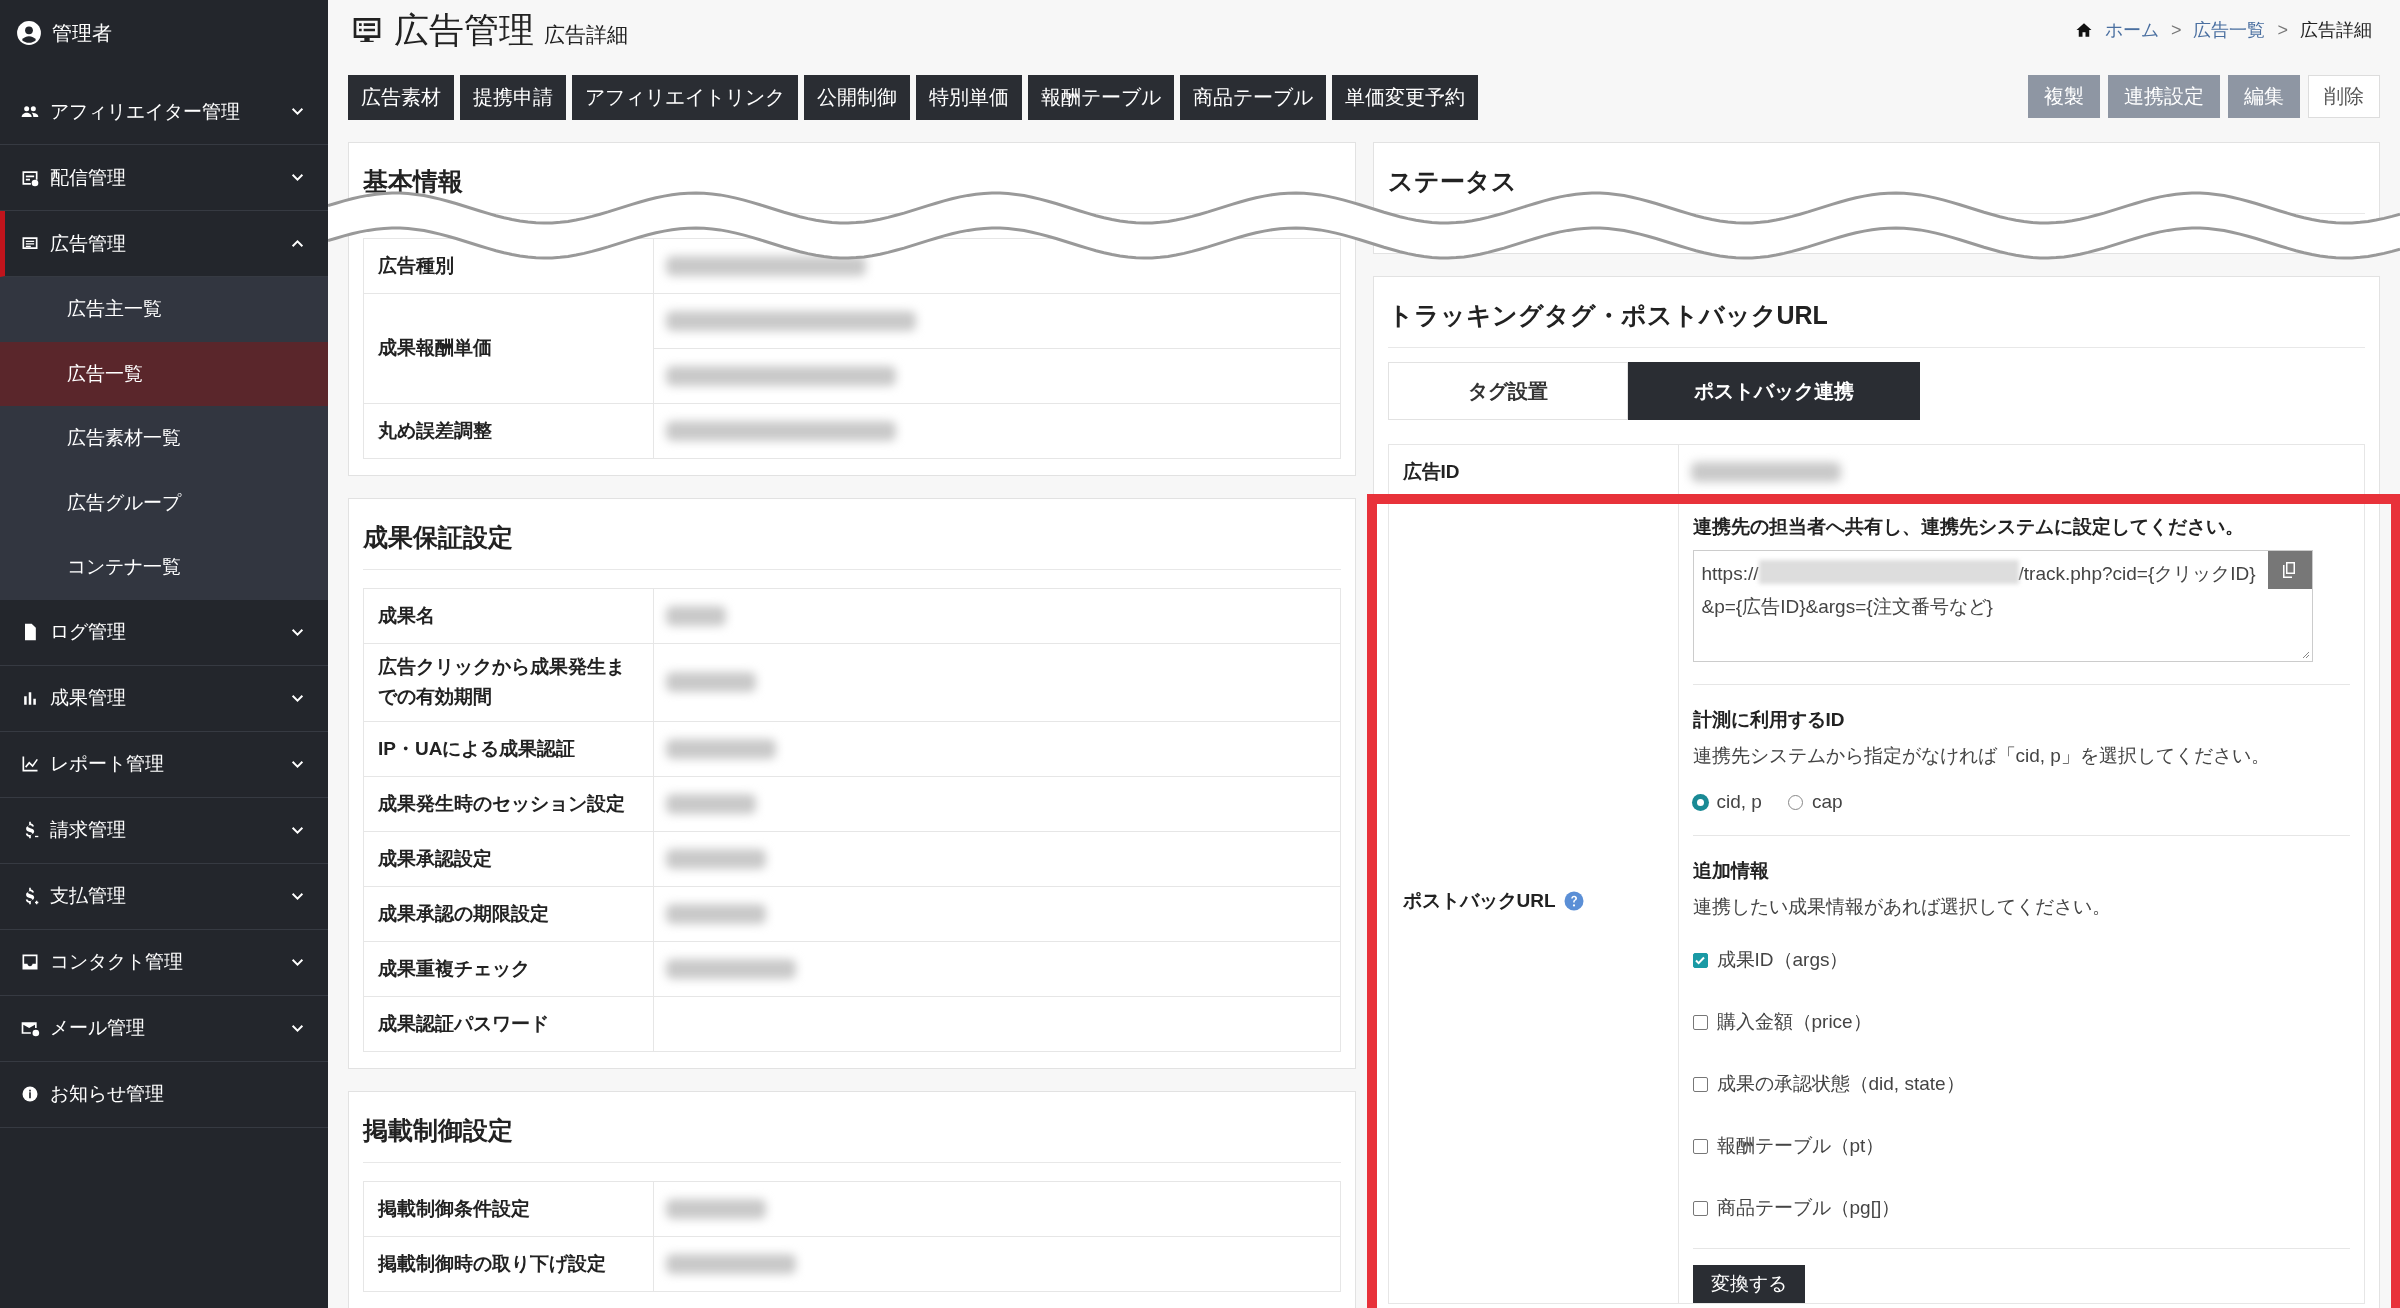 This screenshot has height=1308, width=2400. Describe the element at coordinates (1981, 756) in the screenshot. I see `section-description: 連携先システムから指定がなければ「cid, p」を選択してください。` at that location.